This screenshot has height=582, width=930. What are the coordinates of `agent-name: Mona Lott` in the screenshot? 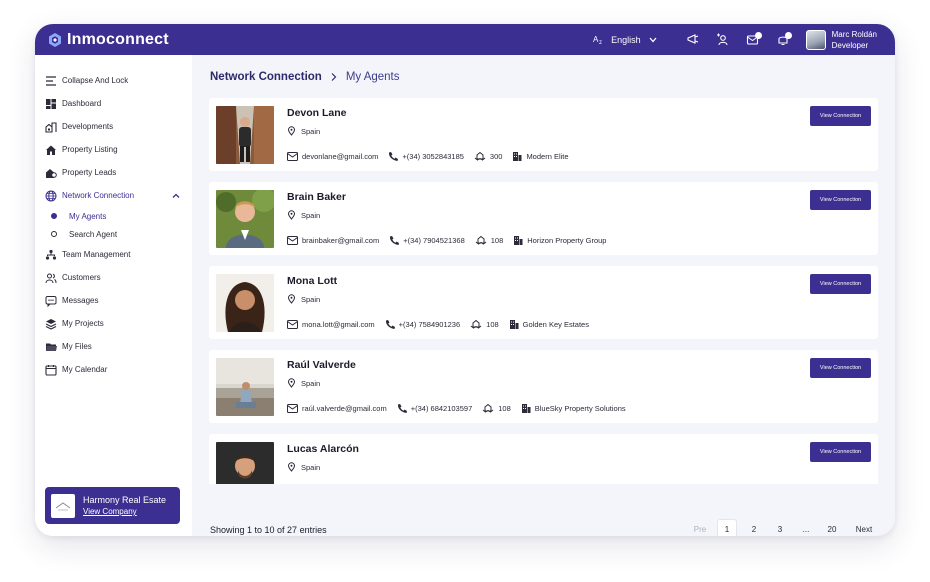 It's located at (312, 281).